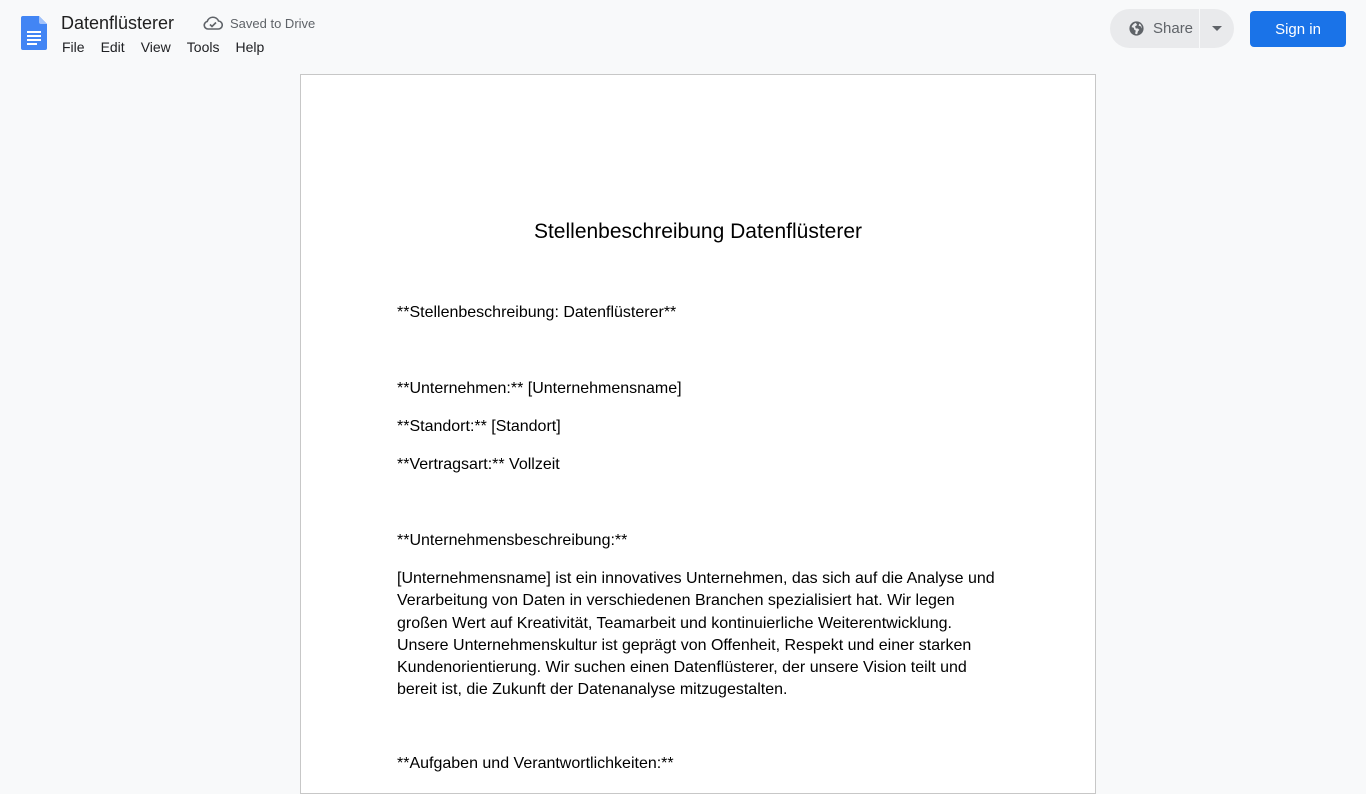 The image size is (1366, 794). What do you see at coordinates (117, 23) in the screenshot?
I see `document-title: Datenflüsterer` at bounding box center [117, 23].